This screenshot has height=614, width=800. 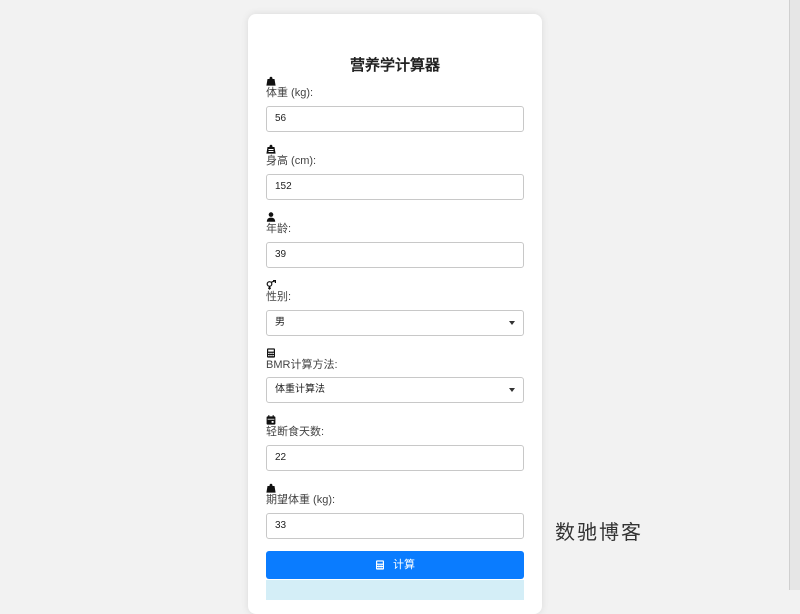 What do you see at coordinates (395, 590) in the screenshot?
I see `result-panel` at bounding box center [395, 590].